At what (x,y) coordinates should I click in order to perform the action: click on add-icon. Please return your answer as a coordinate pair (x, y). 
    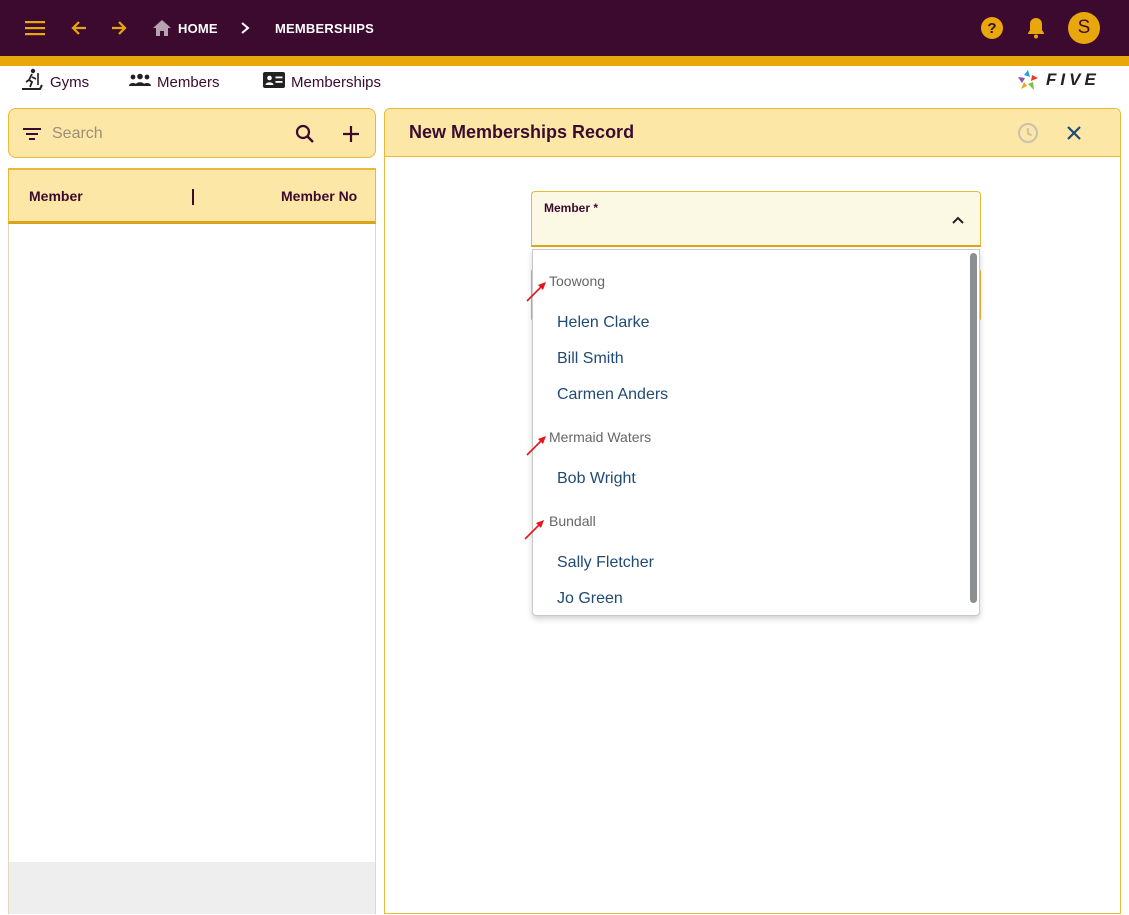
    Looking at the image, I should click on (351, 134).